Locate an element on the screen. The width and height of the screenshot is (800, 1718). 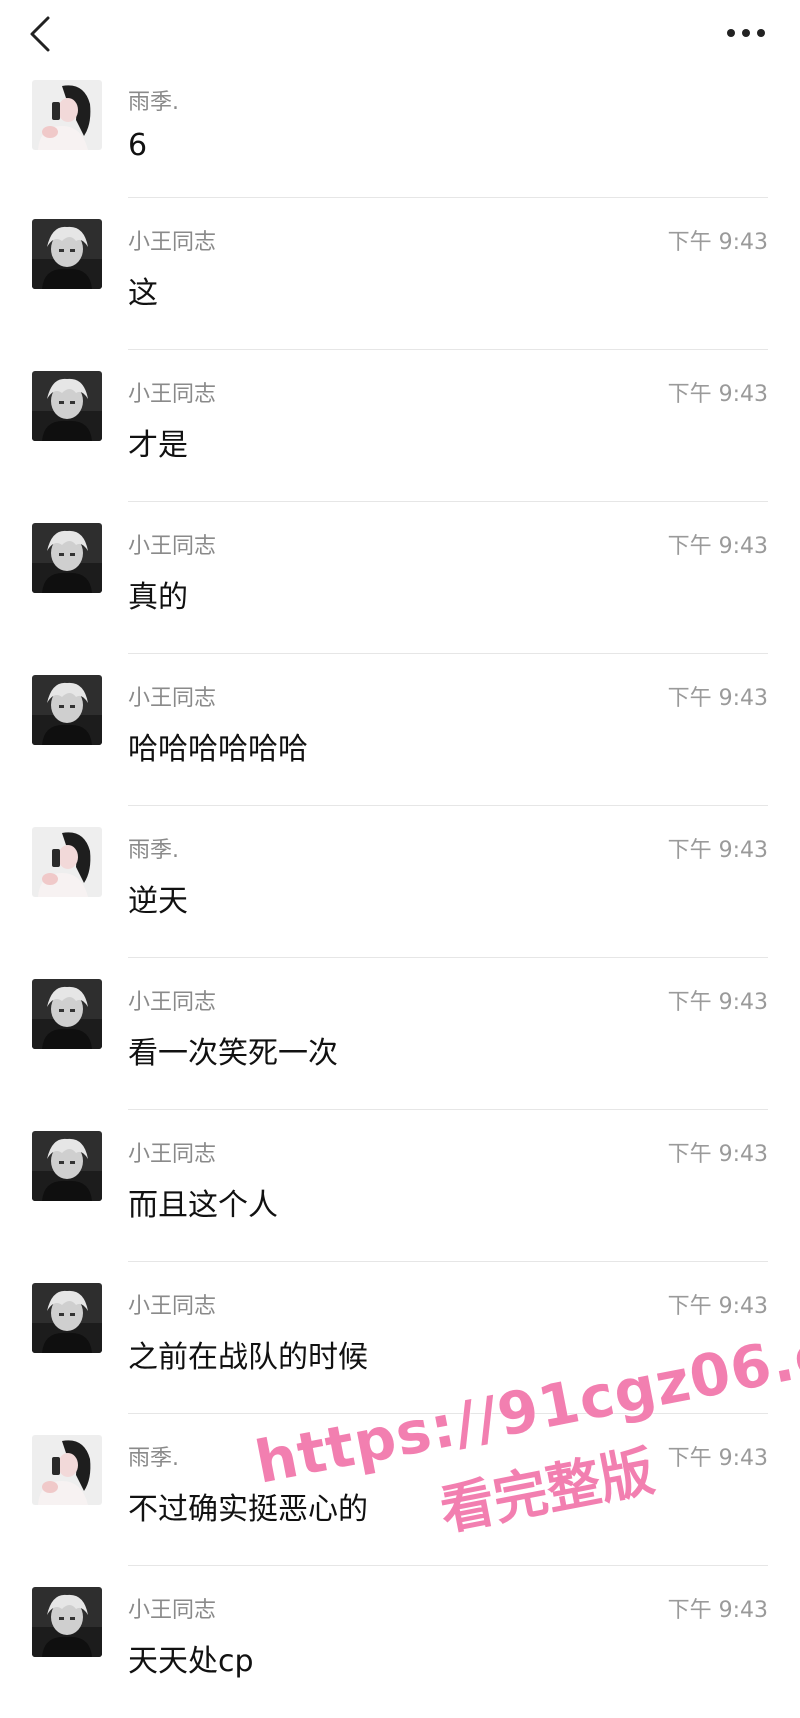
message-text: 真的 is located at coordinates (158, 597).